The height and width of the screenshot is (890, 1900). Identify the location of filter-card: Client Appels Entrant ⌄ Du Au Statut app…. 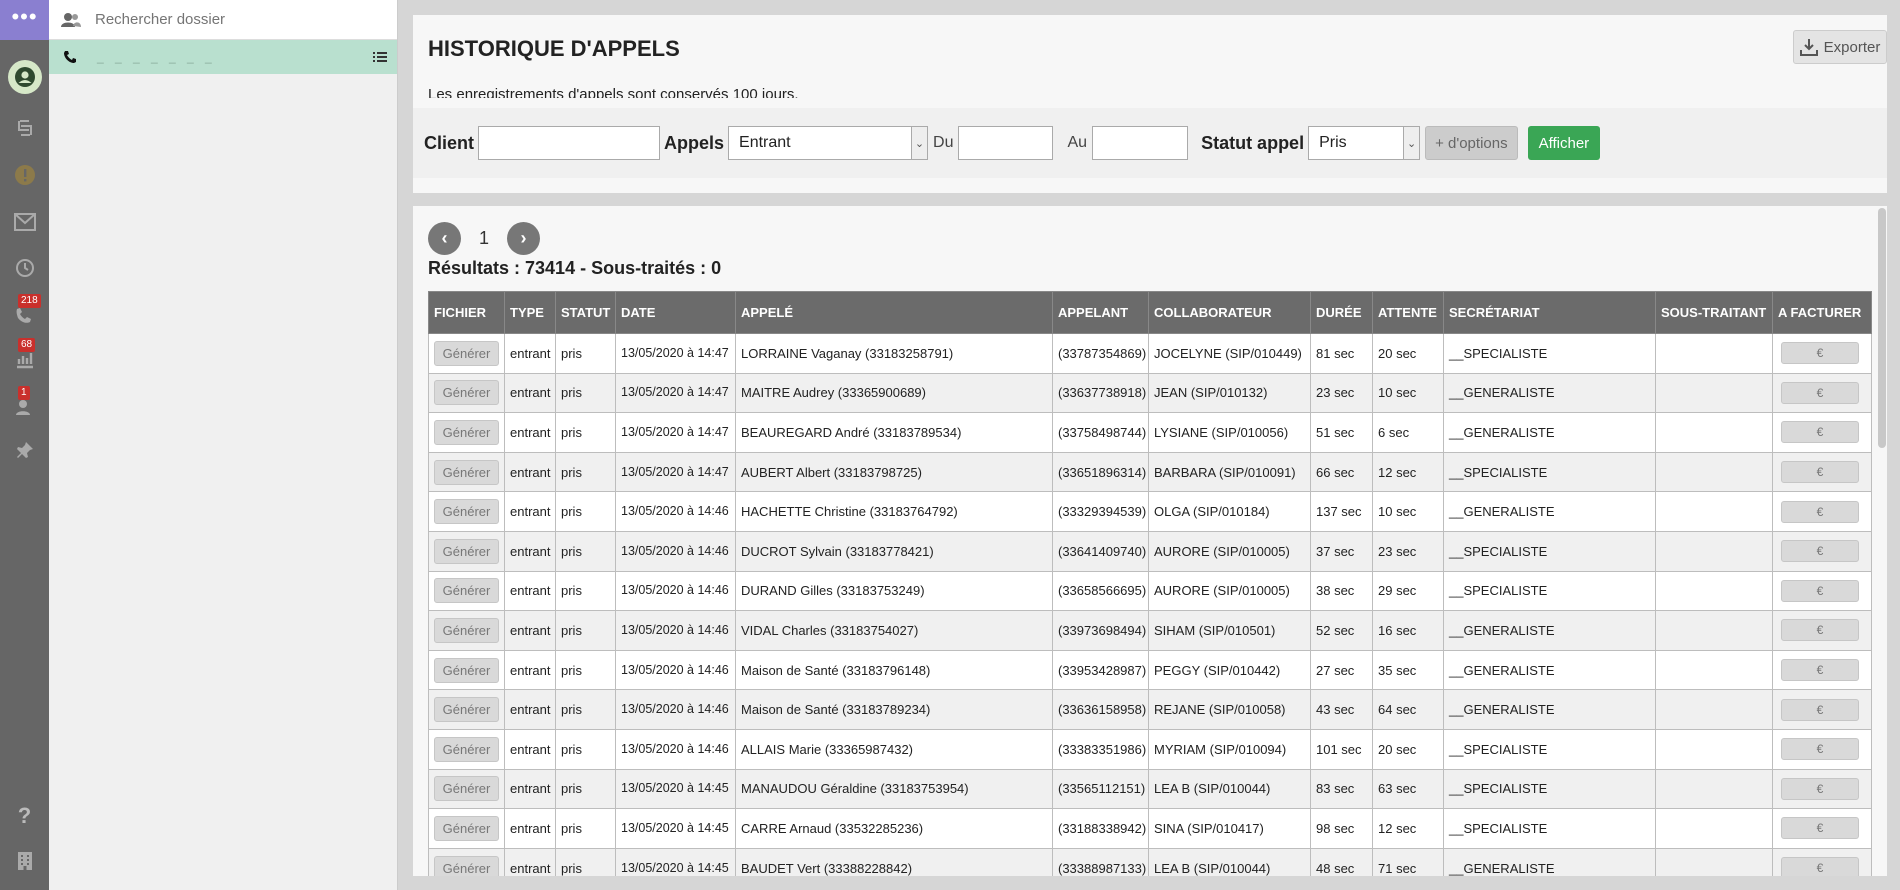
(1150, 145).